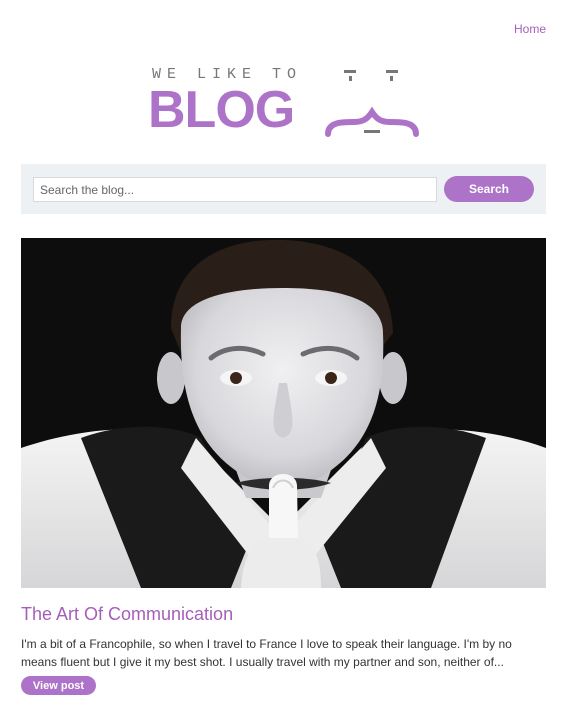  I want to click on nav-home-link: Home, so click(530, 29).